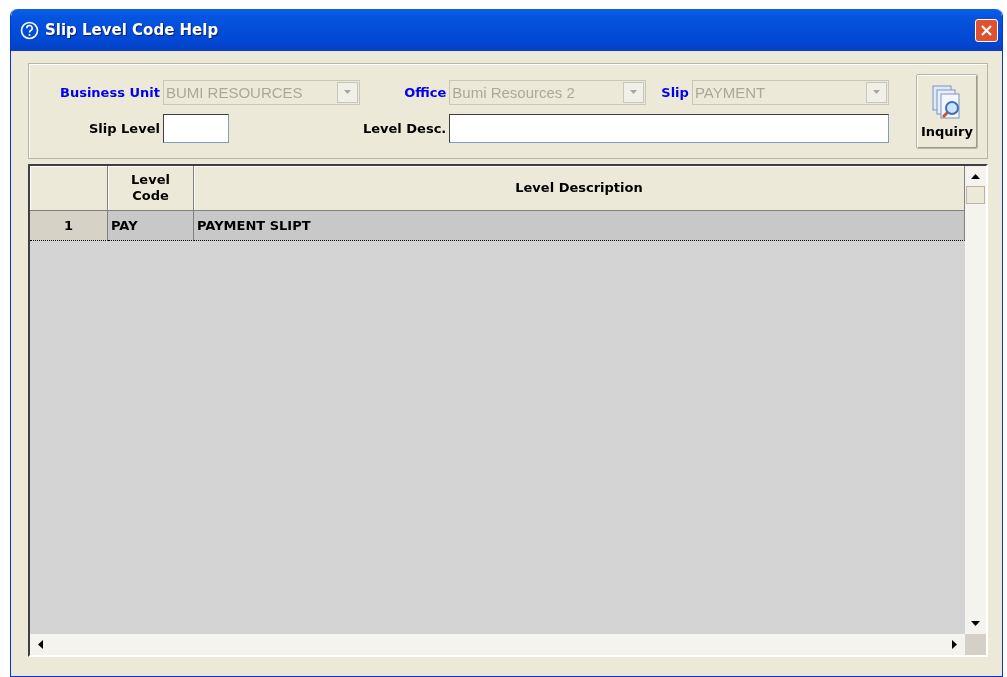  Describe the element at coordinates (69, 226) in the screenshot. I see `row-number: 1` at that location.